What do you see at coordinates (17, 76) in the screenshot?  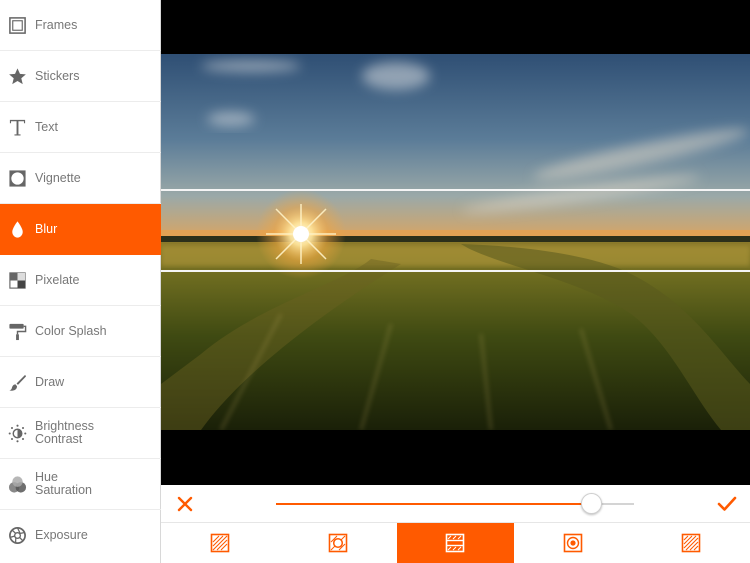 I see `star-icon` at bounding box center [17, 76].